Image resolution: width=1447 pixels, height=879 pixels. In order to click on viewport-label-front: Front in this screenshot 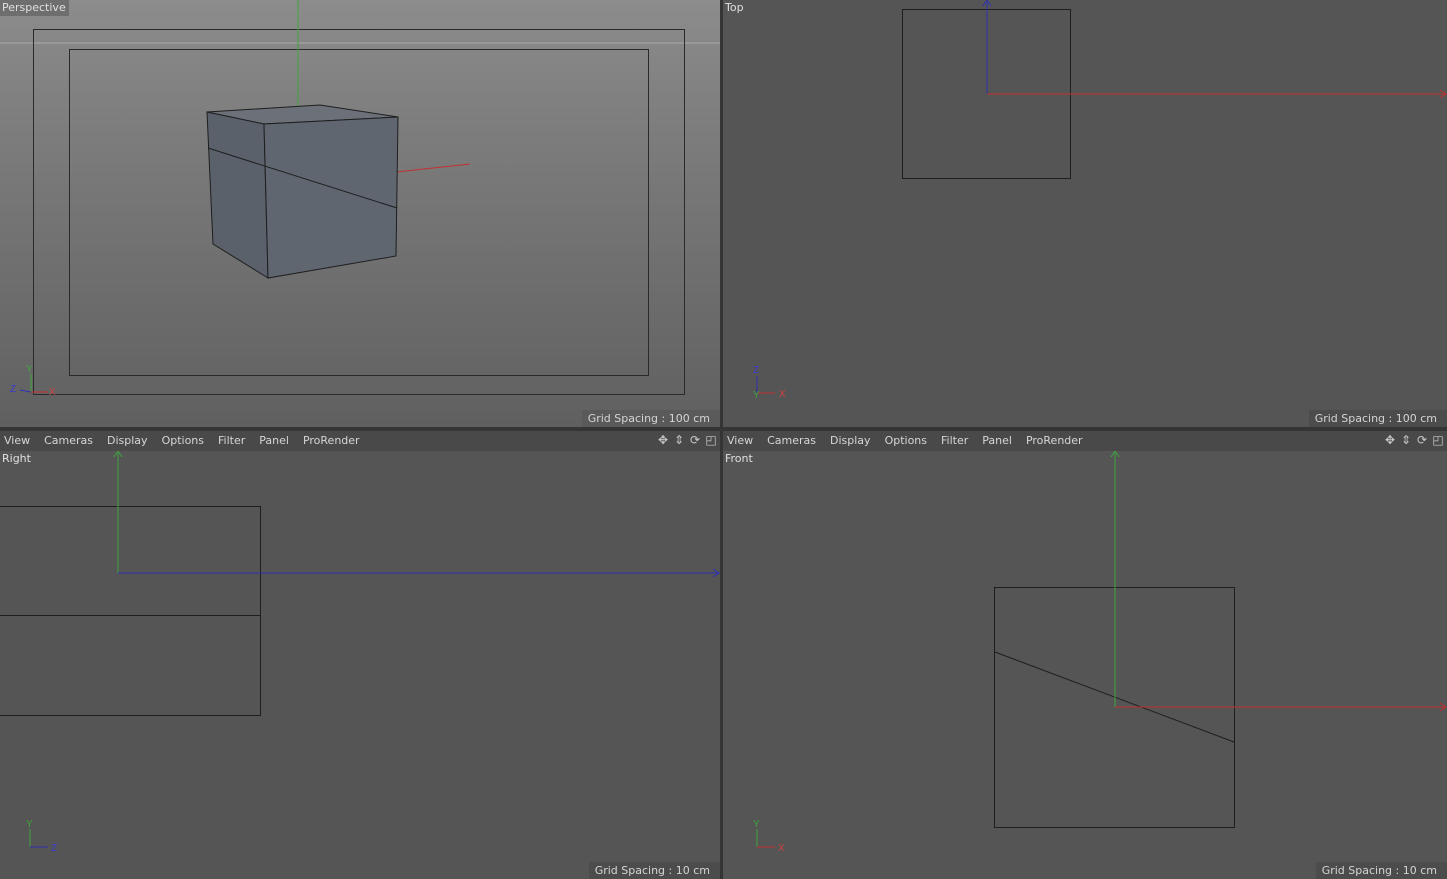, I will do `click(739, 459)`.